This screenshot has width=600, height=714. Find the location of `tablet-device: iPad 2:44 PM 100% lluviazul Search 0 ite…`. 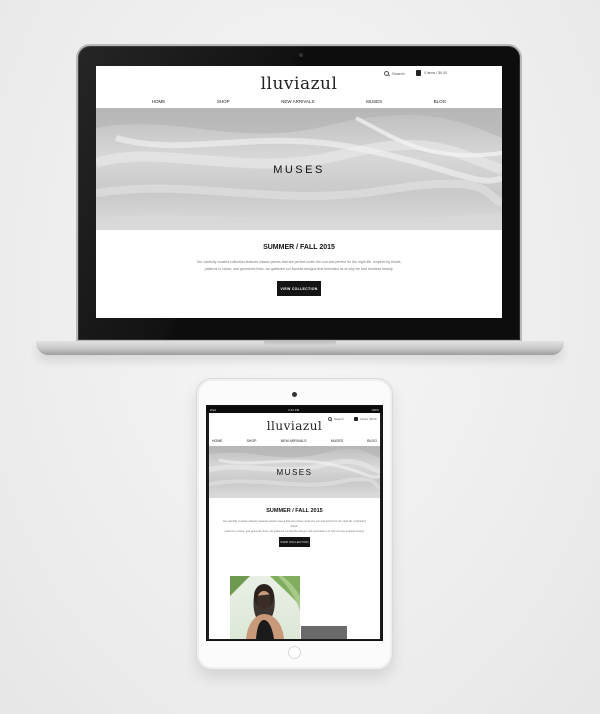

tablet-device: iPad 2:44 PM 100% lluviazul Search 0 ite… is located at coordinates (294, 524).